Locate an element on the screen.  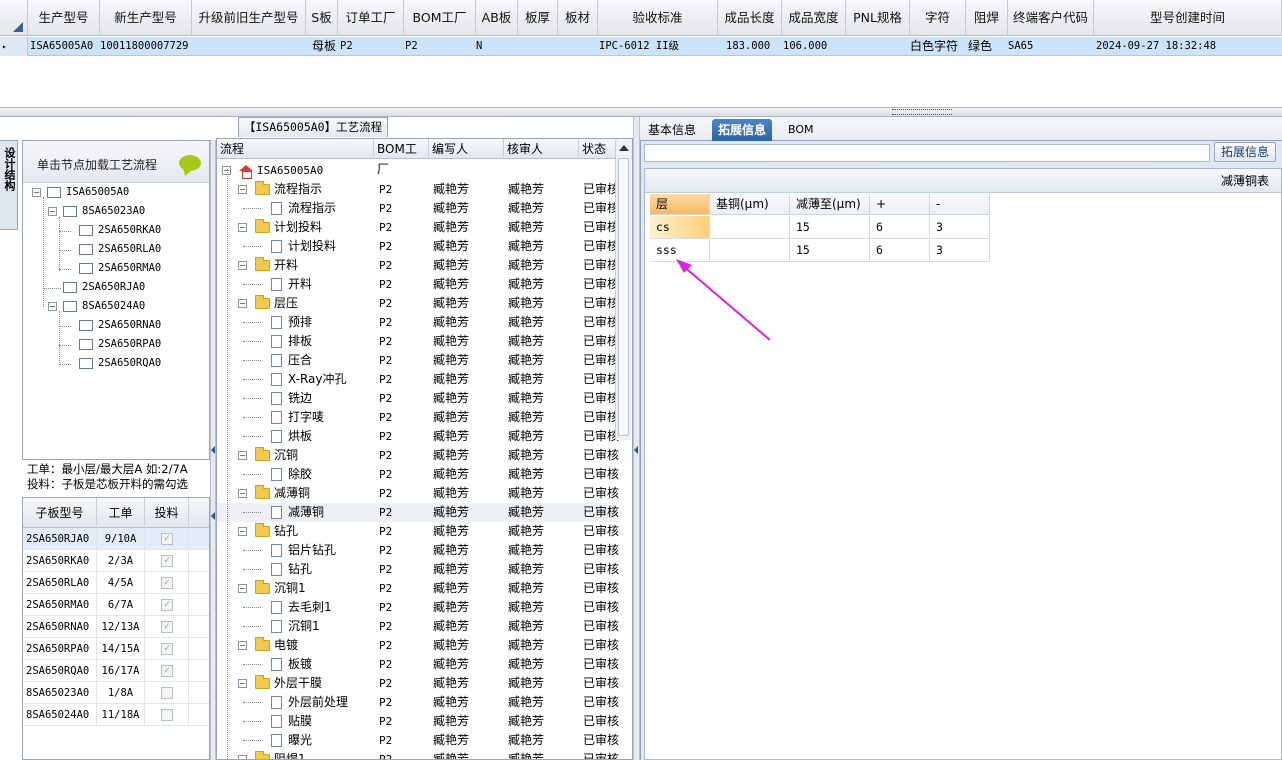
process-row: 贴膜 P2 臧艳芳 臧艳芳 已审核 is located at coordinates (418, 721).